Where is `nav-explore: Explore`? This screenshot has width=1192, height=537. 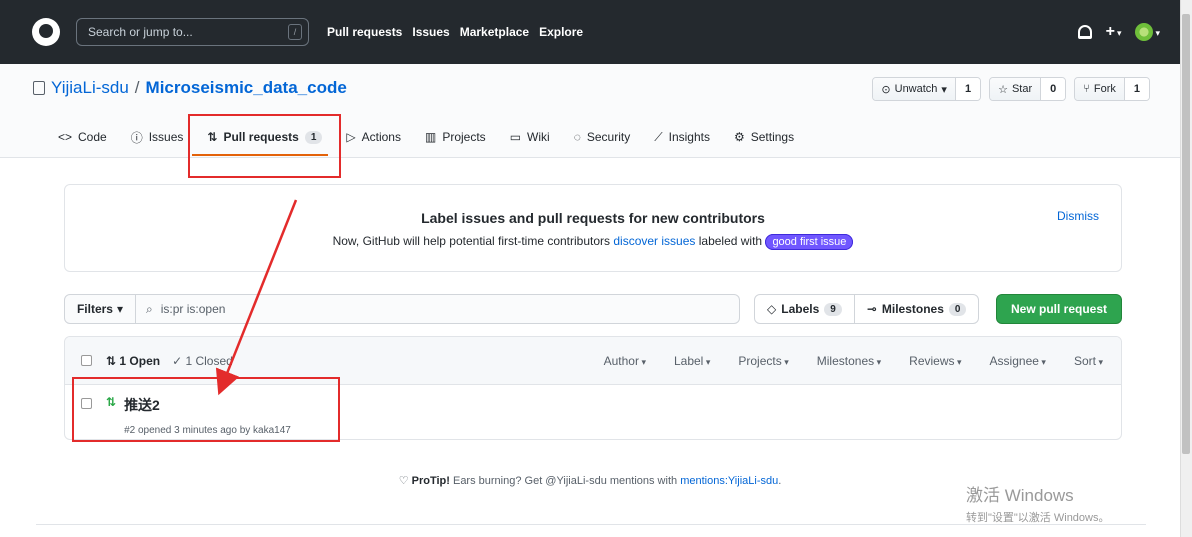 nav-explore: Explore is located at coordinates (561, 32).